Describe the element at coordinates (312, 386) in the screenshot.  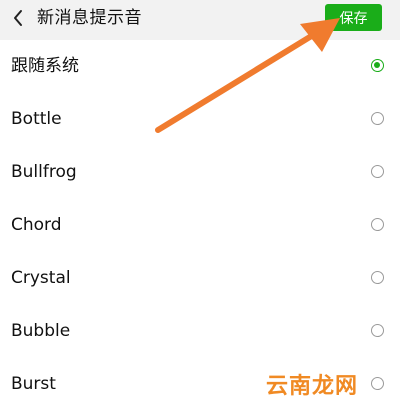
I see `watermark-text: 云南龙网` at that location.